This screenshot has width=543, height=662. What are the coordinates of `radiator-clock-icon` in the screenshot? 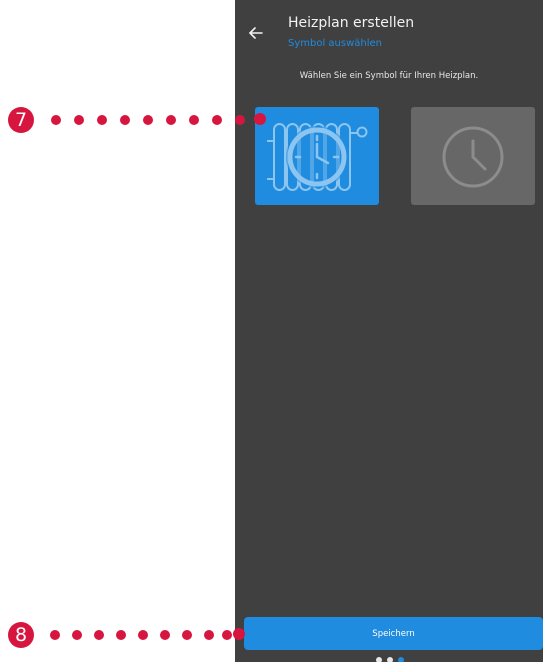 It's located at (317, 157).